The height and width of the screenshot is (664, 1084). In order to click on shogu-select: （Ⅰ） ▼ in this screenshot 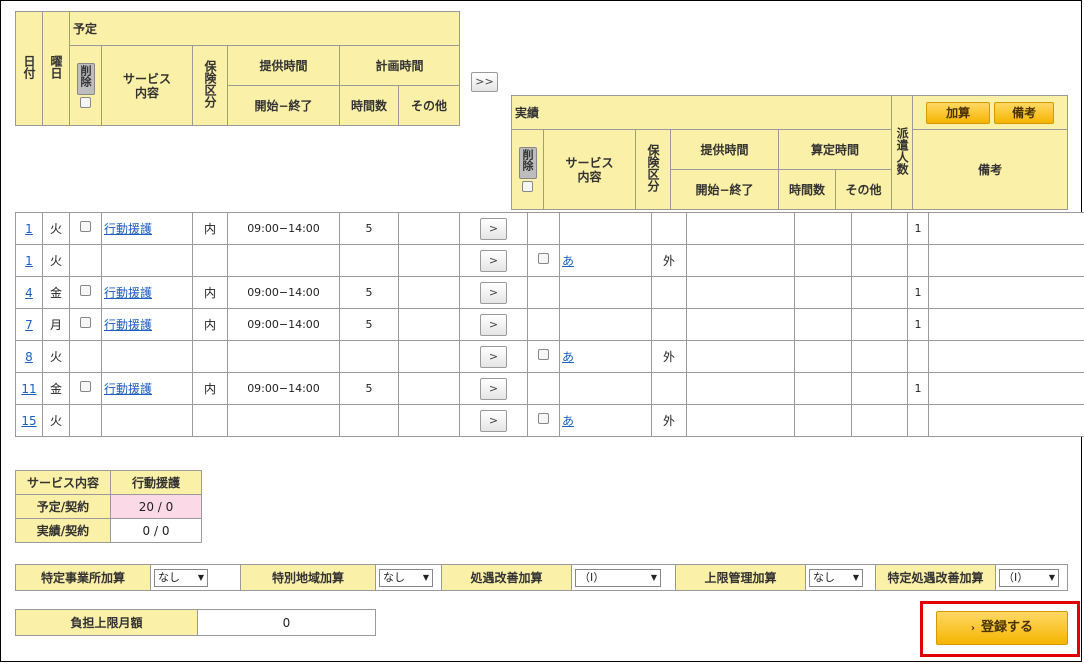, I will do `click(618, 577)`.